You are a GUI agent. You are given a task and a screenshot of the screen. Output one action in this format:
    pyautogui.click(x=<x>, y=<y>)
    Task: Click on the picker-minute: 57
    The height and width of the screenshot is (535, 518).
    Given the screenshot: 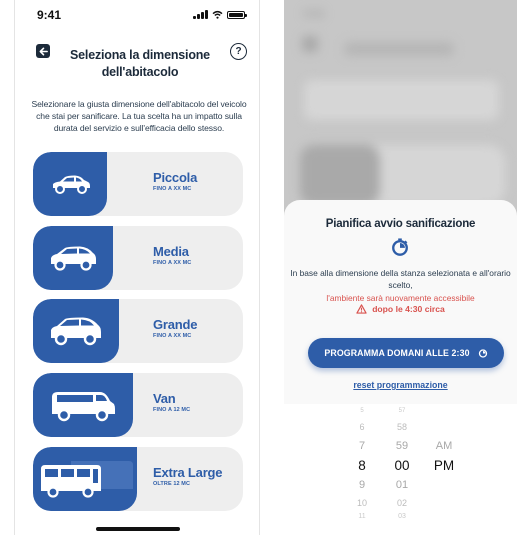 What is the action you would take?
    pyautogui.click(x=402, y=411)
    